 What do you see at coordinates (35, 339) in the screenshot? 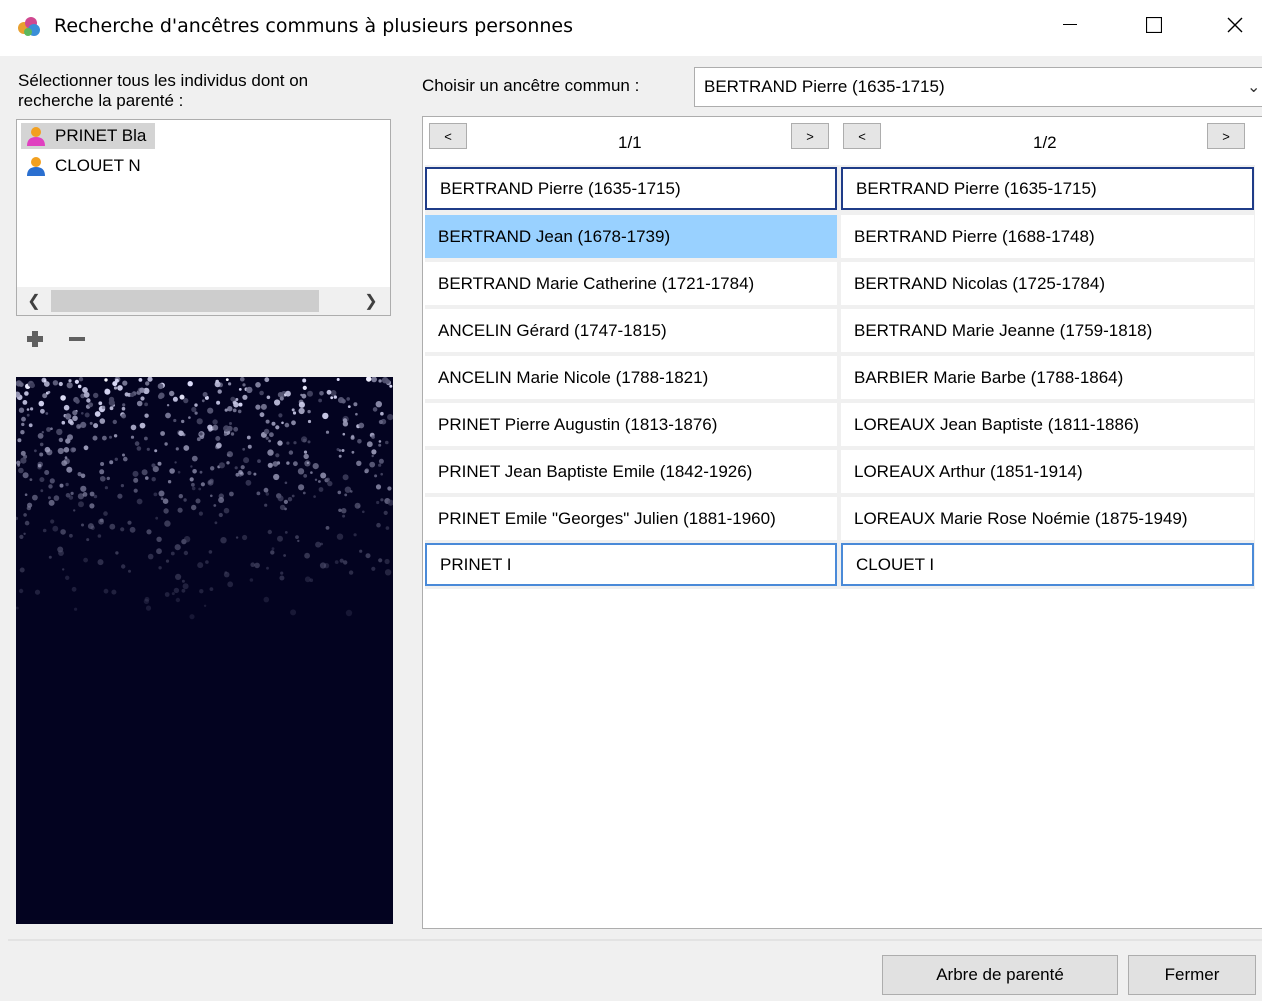
I see `plus-icon` at bounding box center [35, 339].